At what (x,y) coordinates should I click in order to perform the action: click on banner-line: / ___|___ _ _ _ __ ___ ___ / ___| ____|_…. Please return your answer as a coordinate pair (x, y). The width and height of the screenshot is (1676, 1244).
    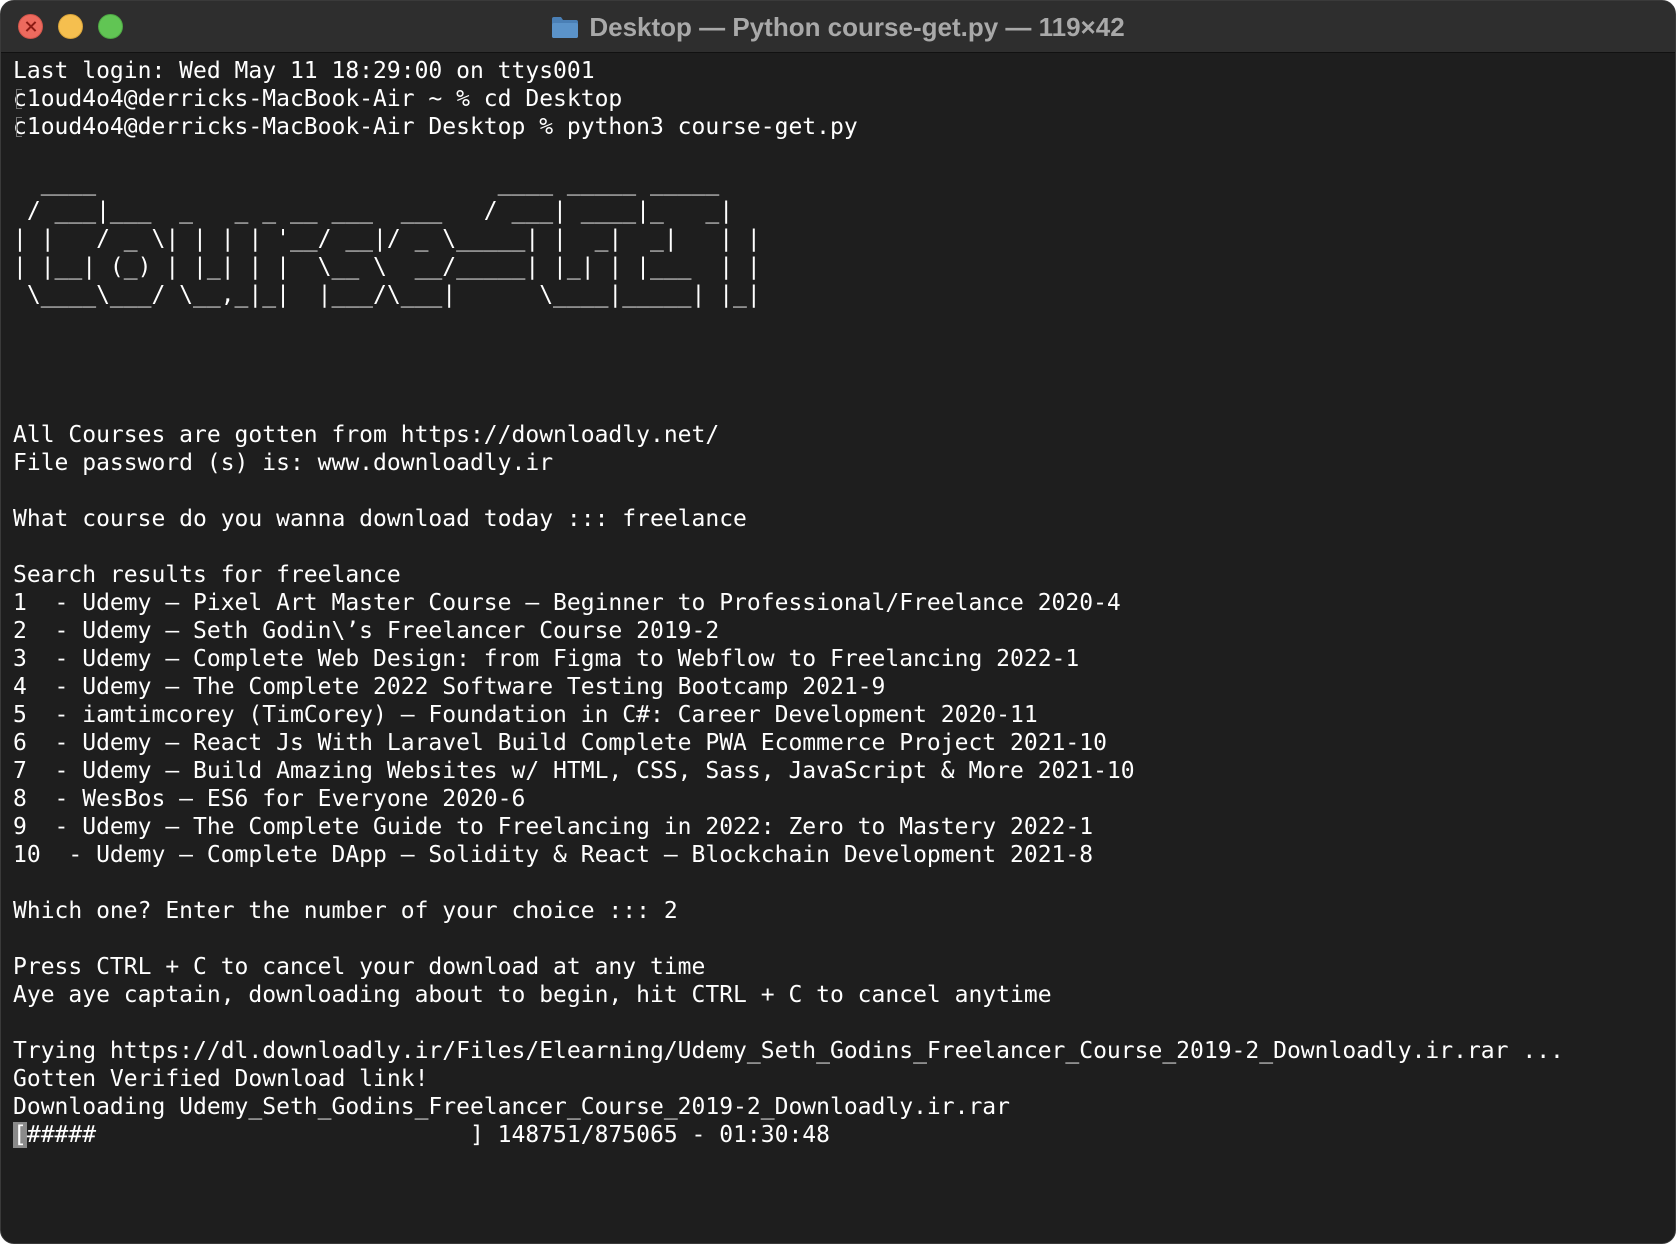
    Looking at the image, I should click on (373, 211).